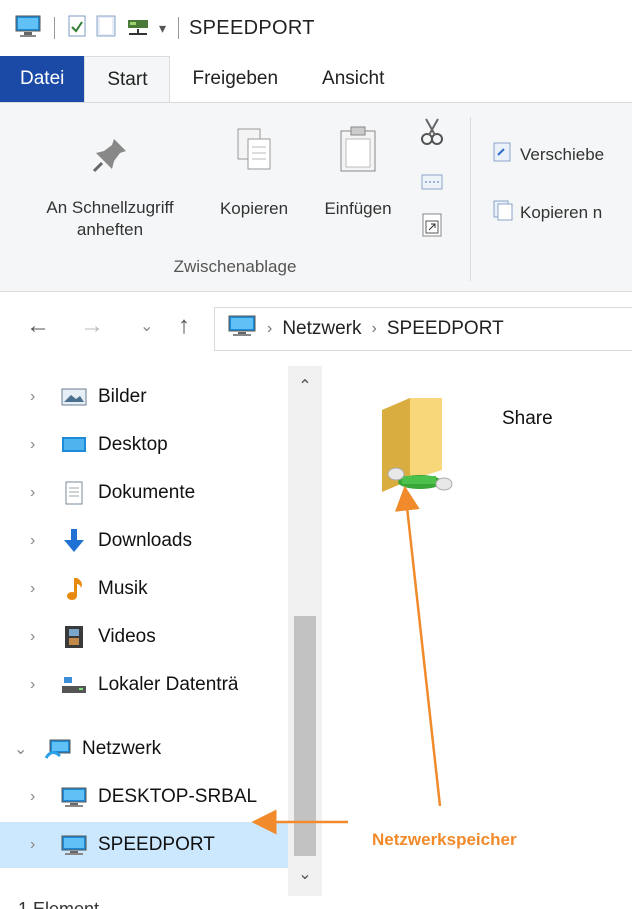 The image size is (632, 909). I want to click on paste-button: Einfügen, so click(358, 172).